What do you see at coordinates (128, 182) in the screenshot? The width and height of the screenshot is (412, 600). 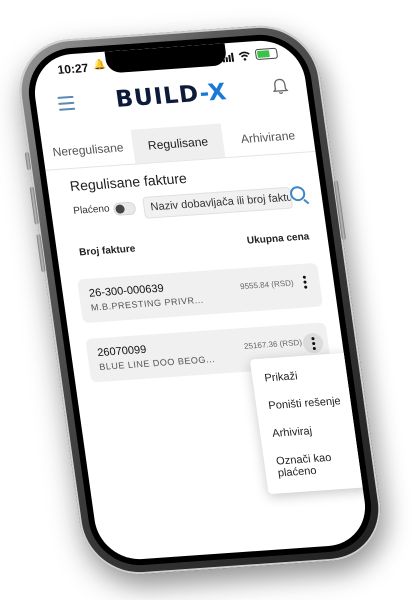 I see `section-title: Regulisane fakture` at bounding box center [128, 182].